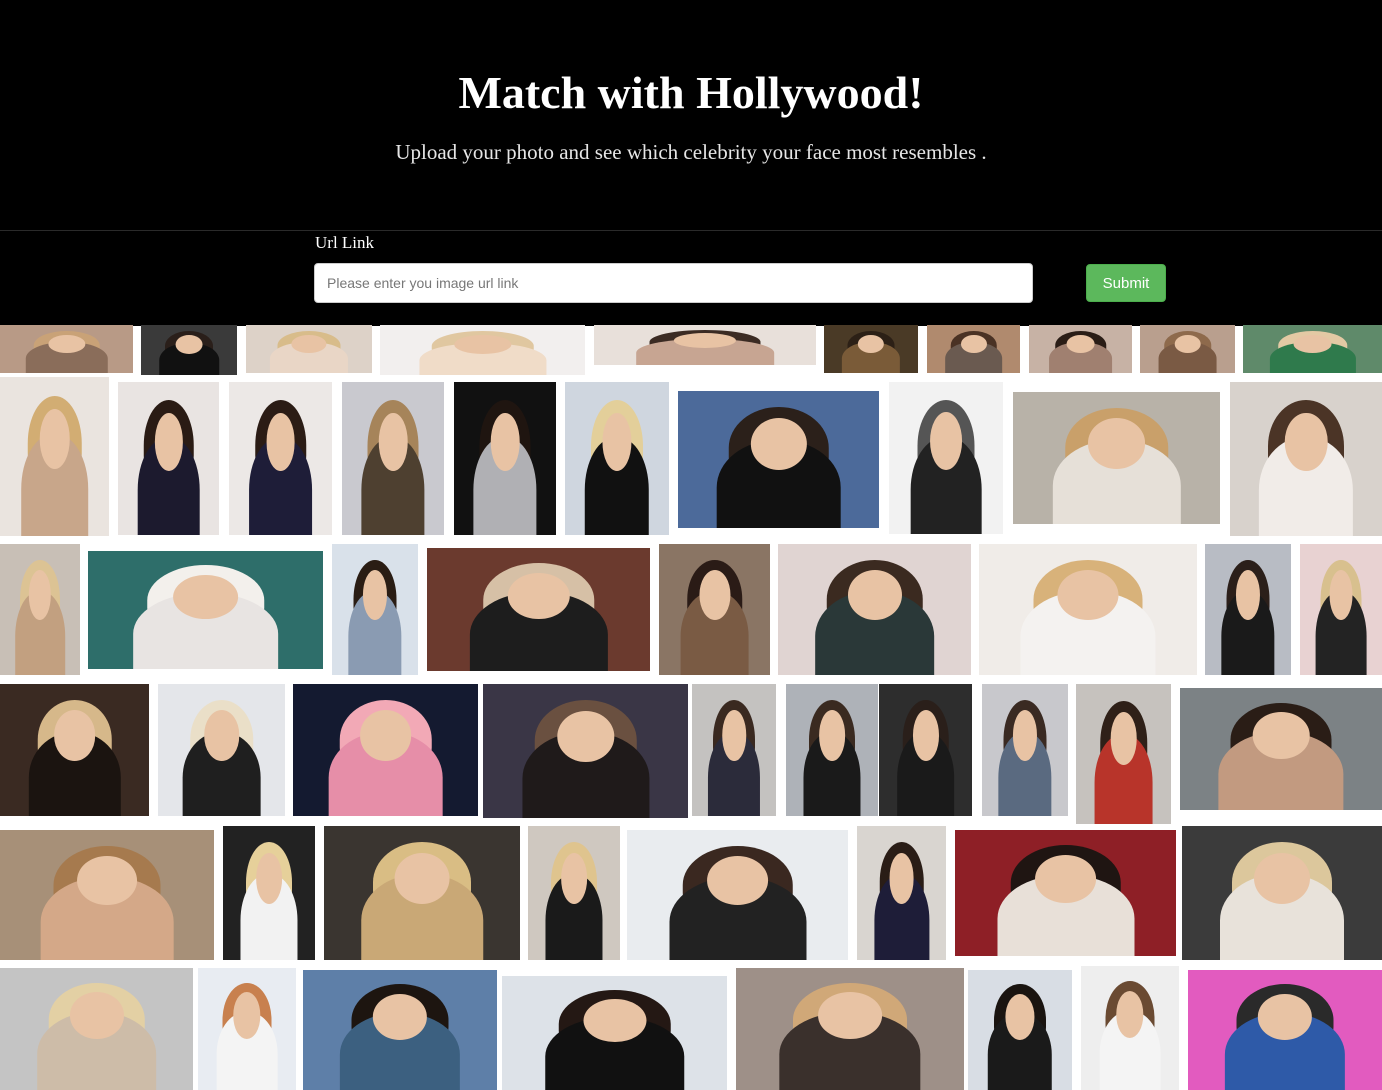 The height and width of the screenshot is (1090, 1382). I want to click on url-label: Url Link, so click(345, 242).